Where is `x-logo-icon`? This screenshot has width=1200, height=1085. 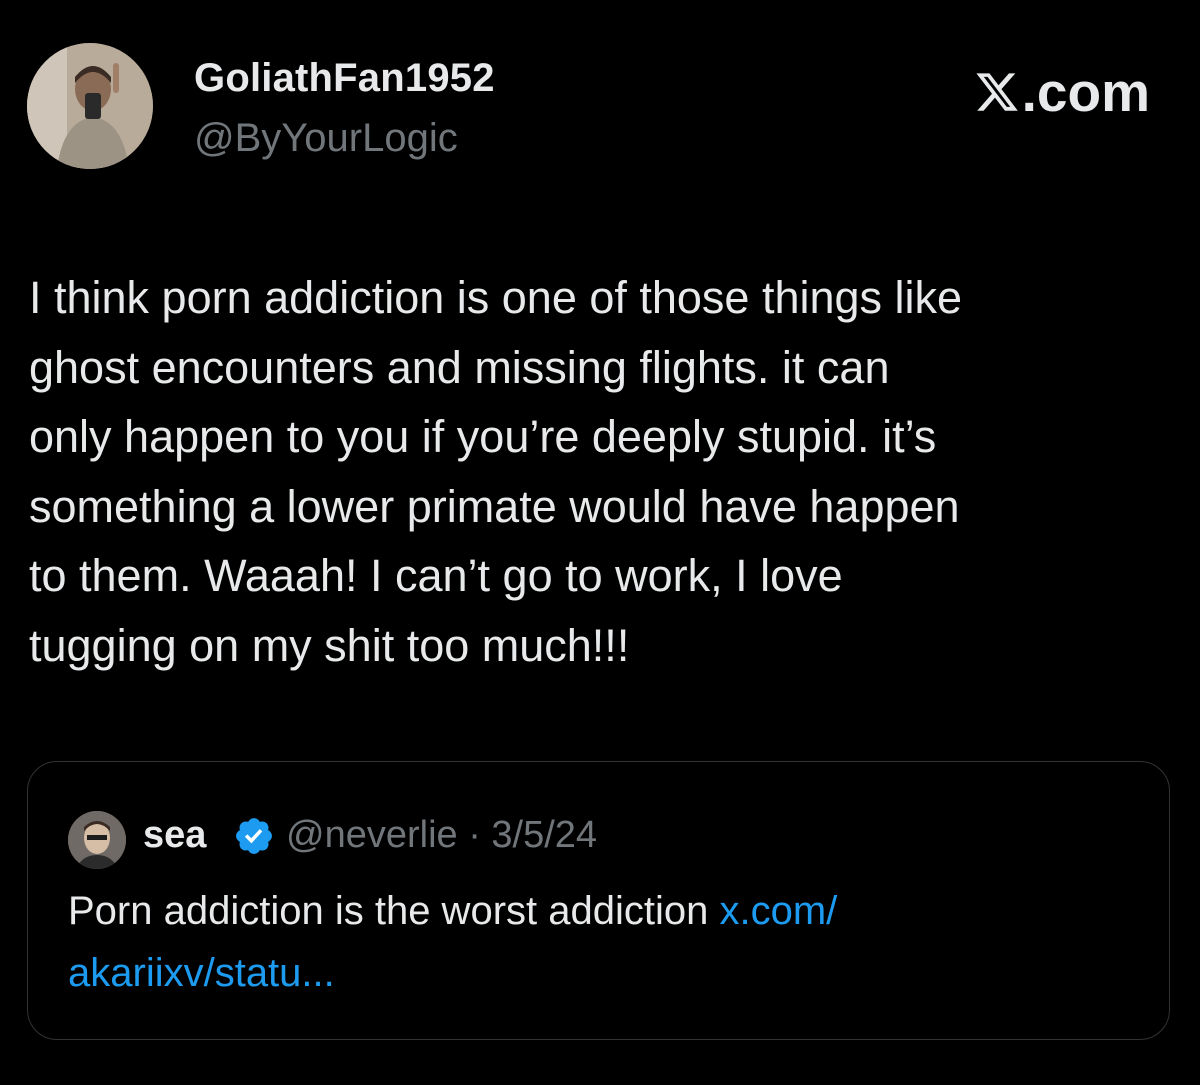
x-logo-icon is located at coordinates (997, 92).